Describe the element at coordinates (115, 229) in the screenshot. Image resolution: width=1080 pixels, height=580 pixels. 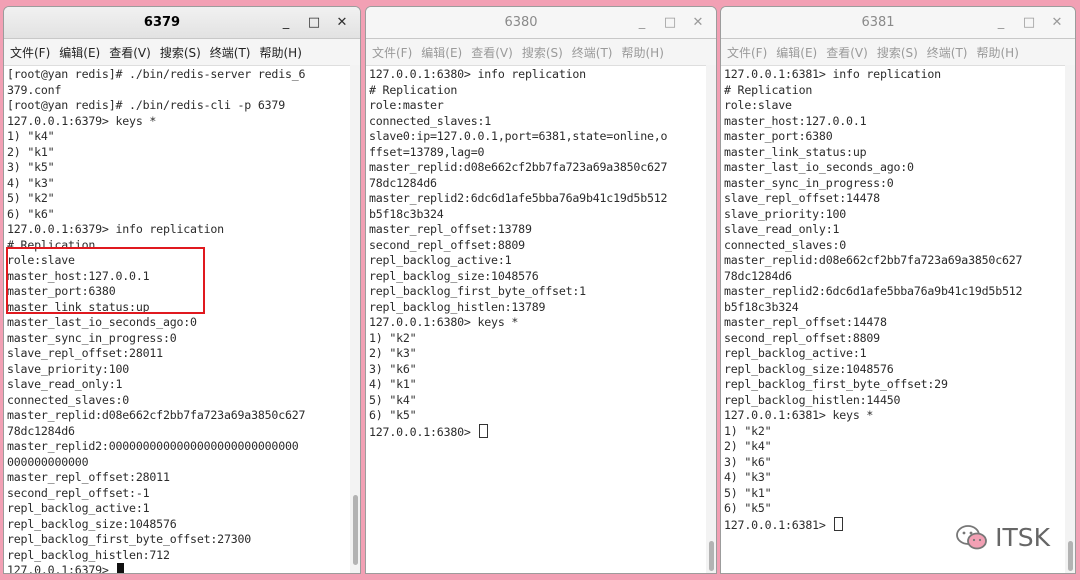
I see `terminal-line: 127.0.0.1:6379> info replication` at that location.